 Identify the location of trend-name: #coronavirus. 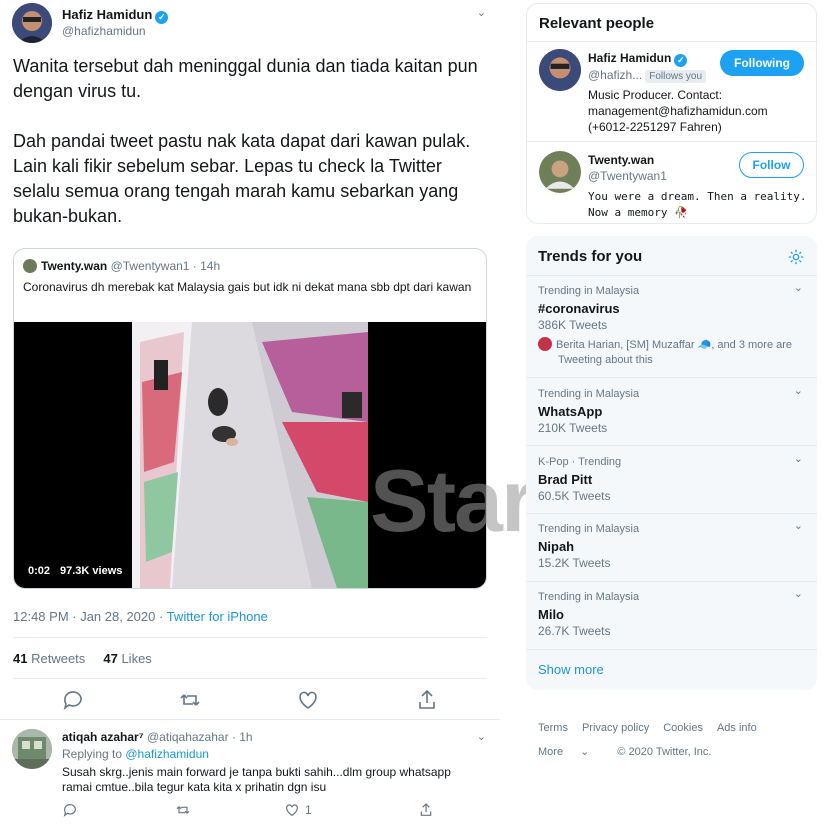
(579, 308).